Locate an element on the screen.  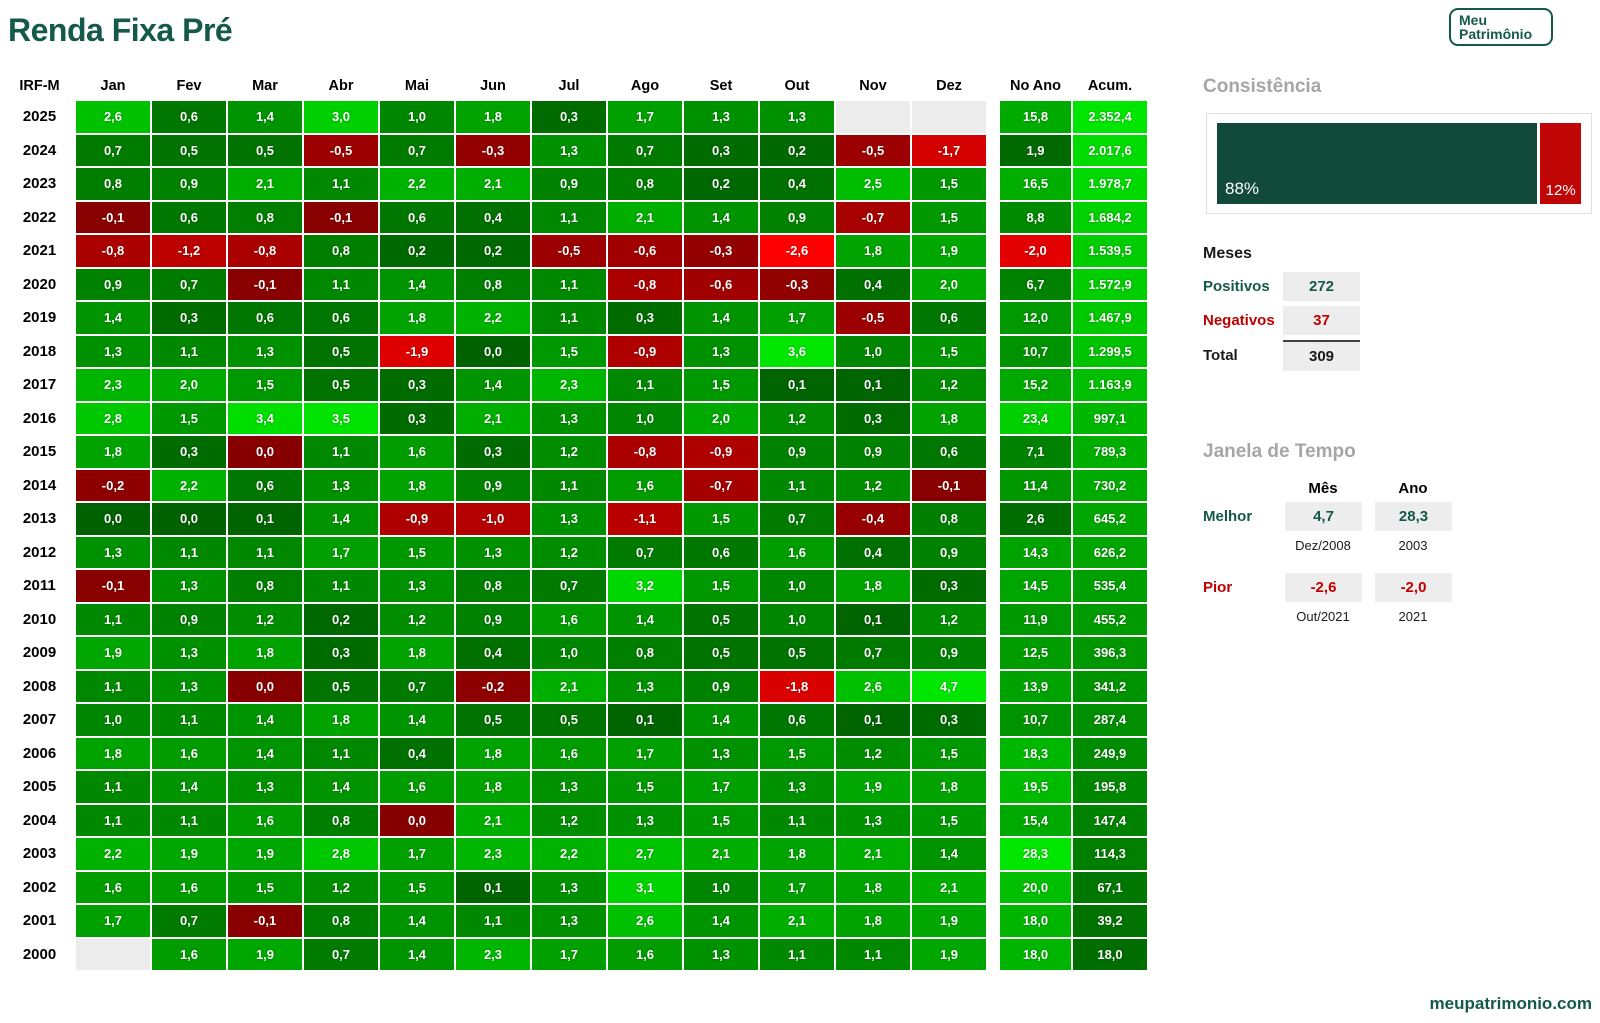
year-label: 2023 is located at coordinates (39, 184).